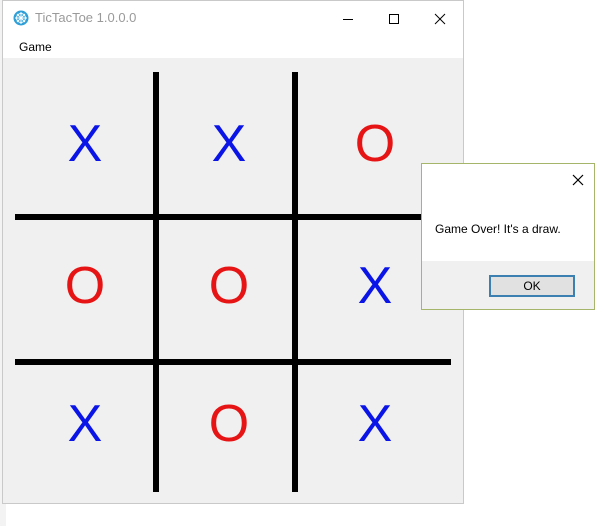 The width and height of the screenshot is (608, 526). Describe the element at coordinates (233, 47) in the screenshot. I see `menu-bar: Game` at that location.